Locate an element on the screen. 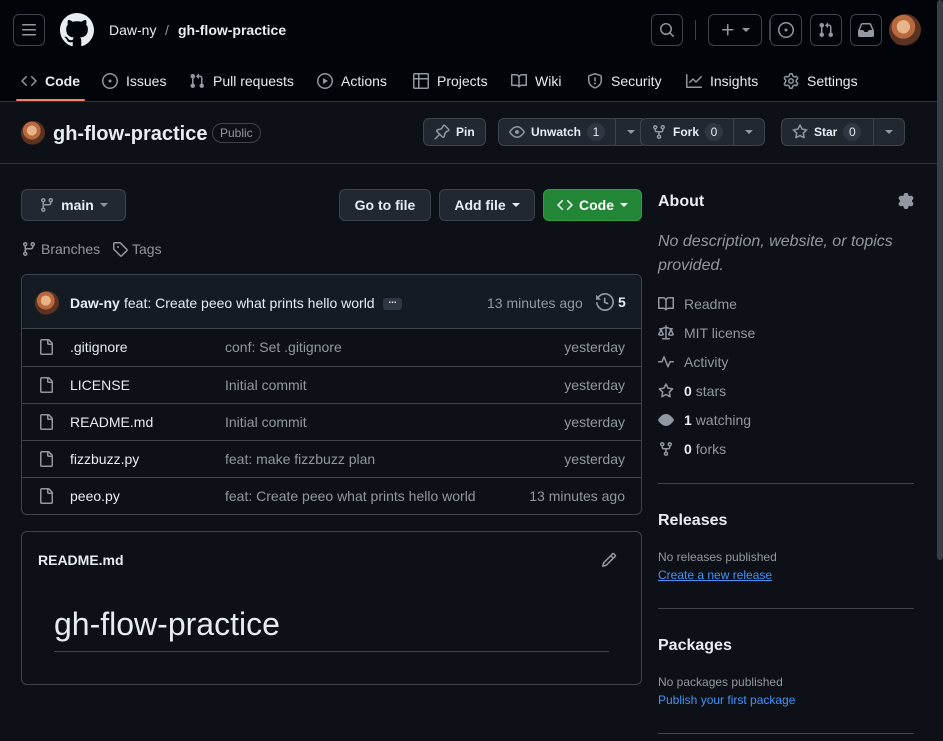  star-icon is located at coordinates (666, 390).